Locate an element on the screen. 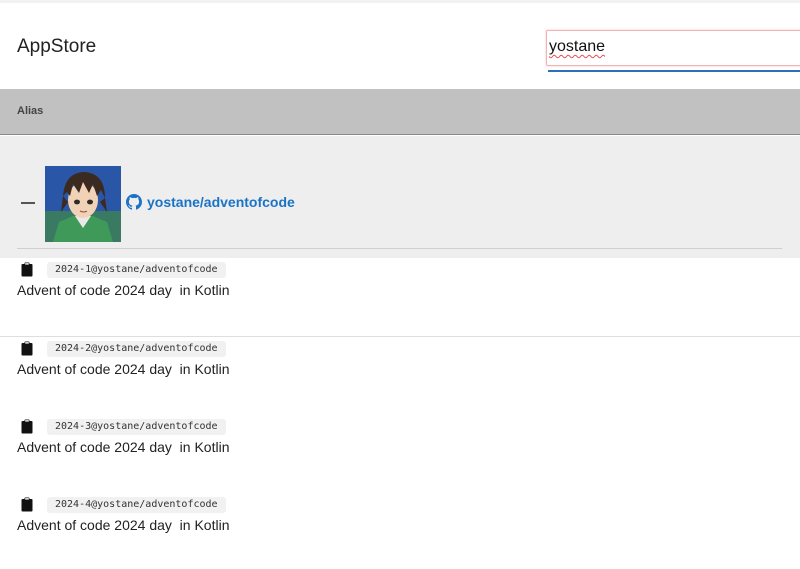  group-divider is located at coordinates (399, 248).